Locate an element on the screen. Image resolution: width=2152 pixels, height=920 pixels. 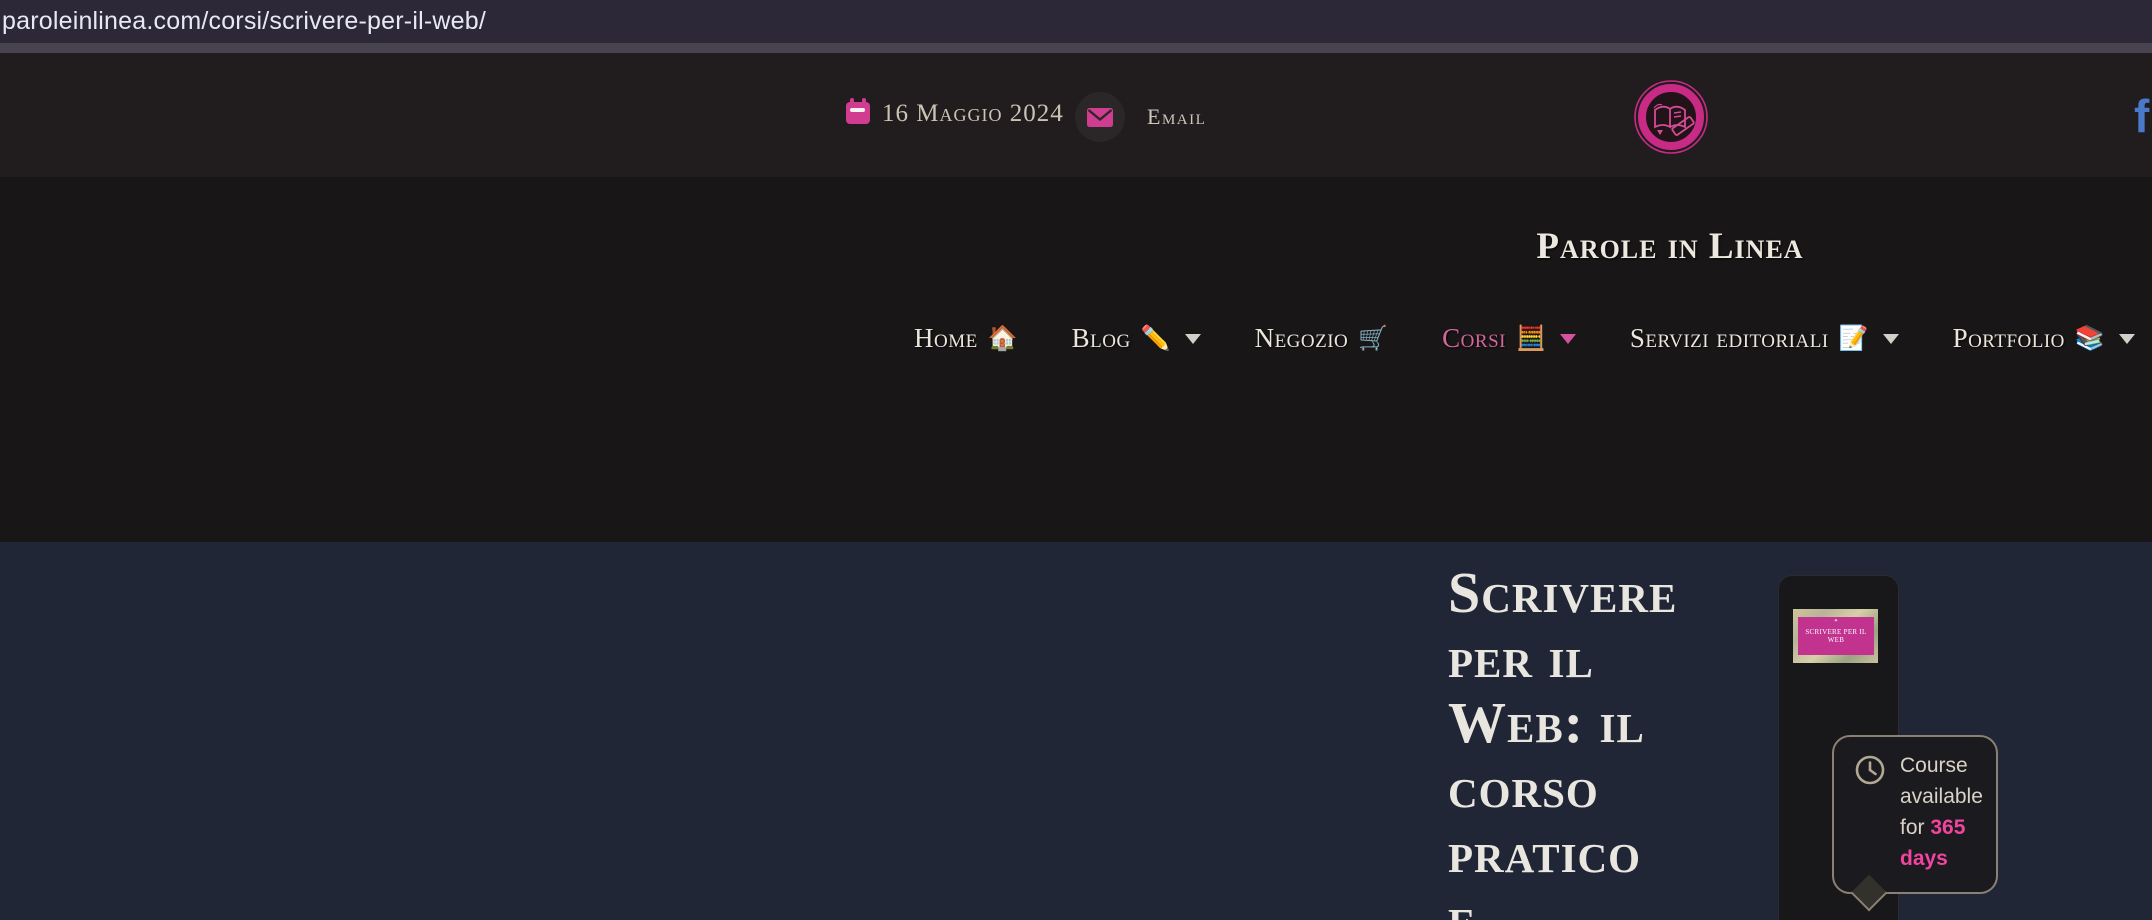
abacus-icon: 🧮 is located at coordinates (1530, 338).